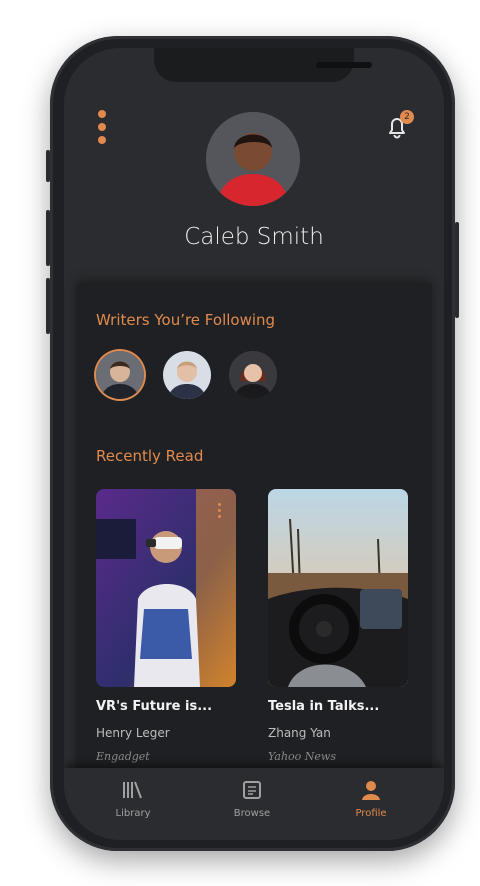  What do you see at coordinates (220, 512) in the screenshot?
I see `card-more-icon` at bounding box center [220, 512].